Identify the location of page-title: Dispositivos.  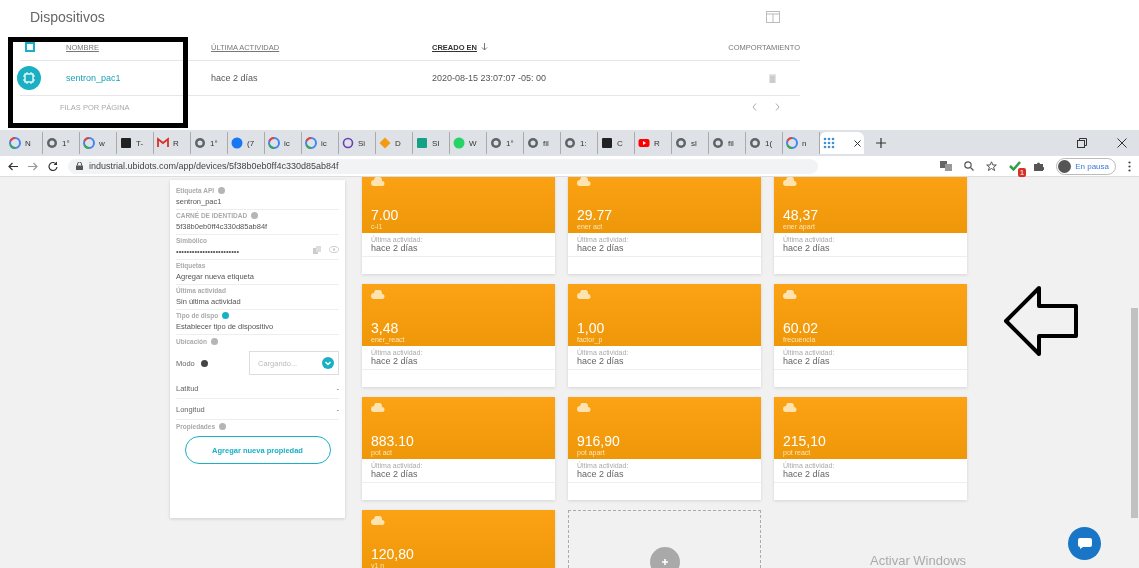
(67, 17).